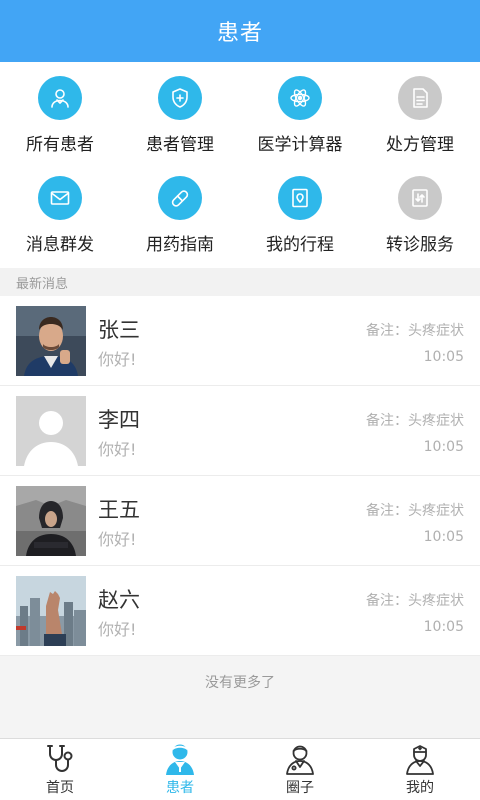  I want to click on tab-circle: 圈子, so click(300, 769).